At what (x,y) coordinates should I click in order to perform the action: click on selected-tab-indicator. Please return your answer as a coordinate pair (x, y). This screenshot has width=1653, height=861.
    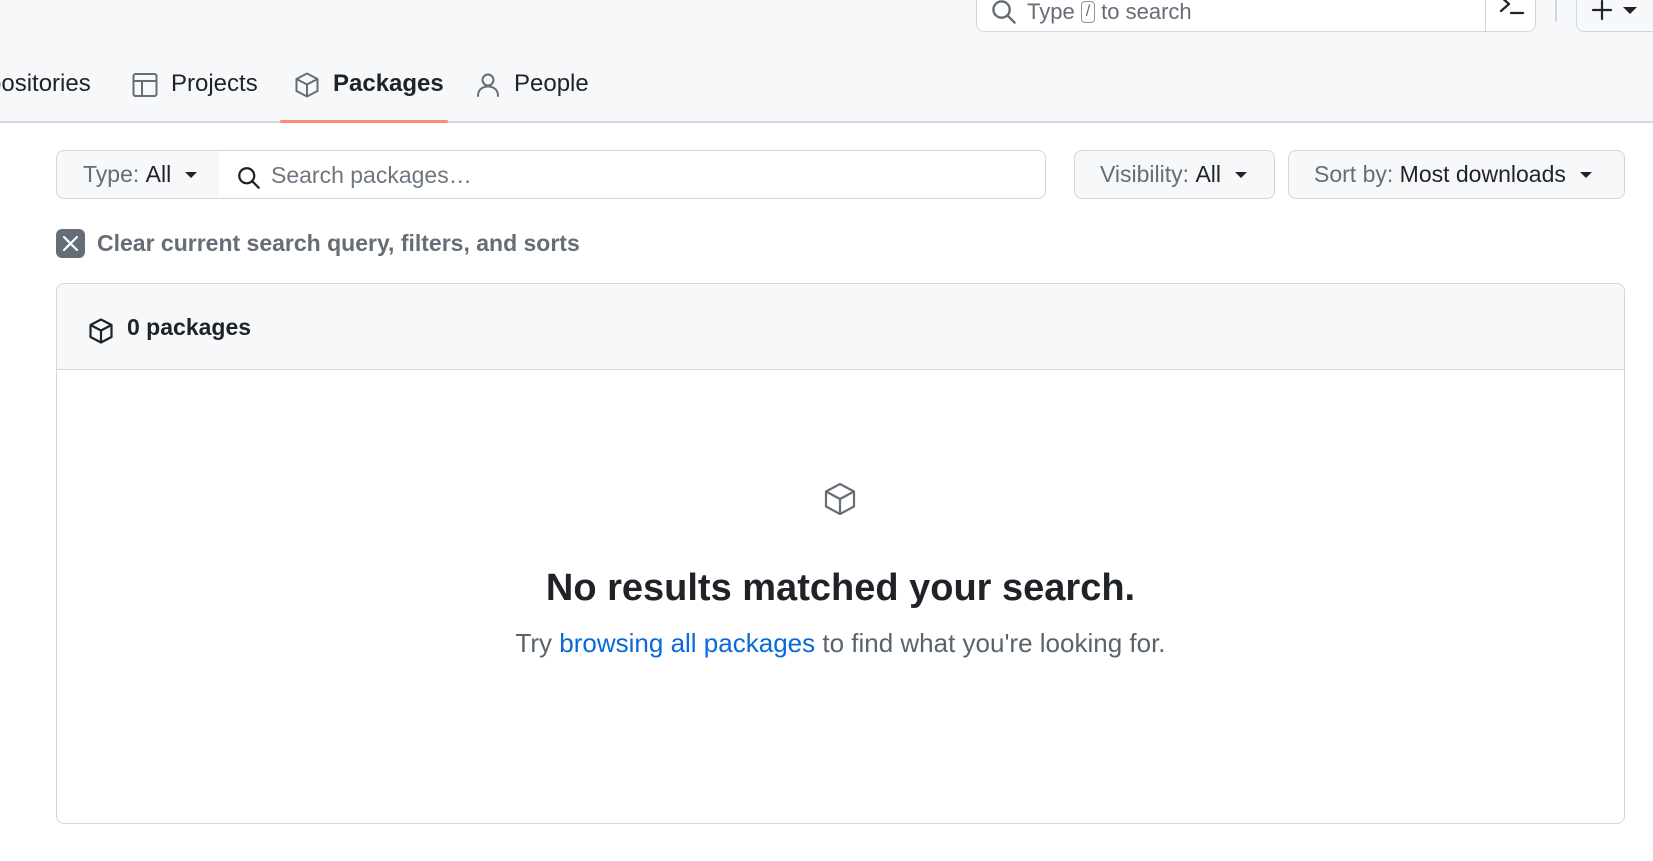
    Looking at the image, I should click on (364, 121).